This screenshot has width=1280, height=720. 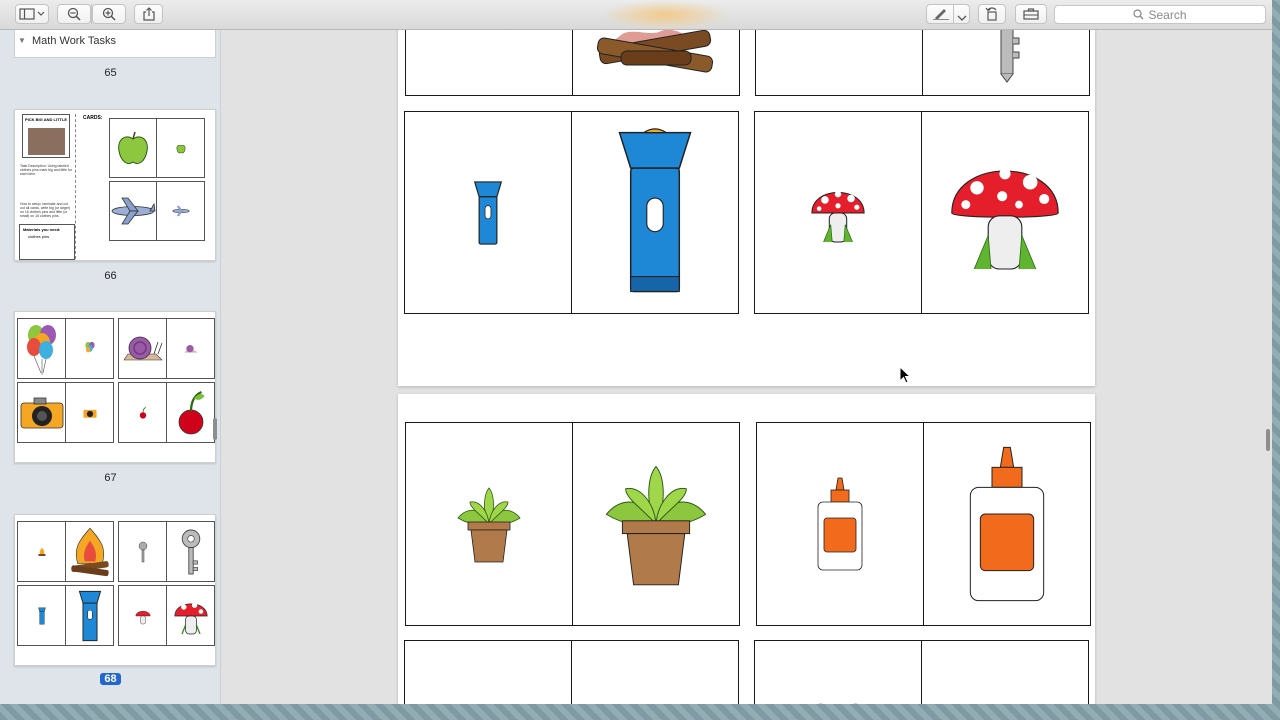 I want to click on toolbox-button, so click(x=1031, y=14).